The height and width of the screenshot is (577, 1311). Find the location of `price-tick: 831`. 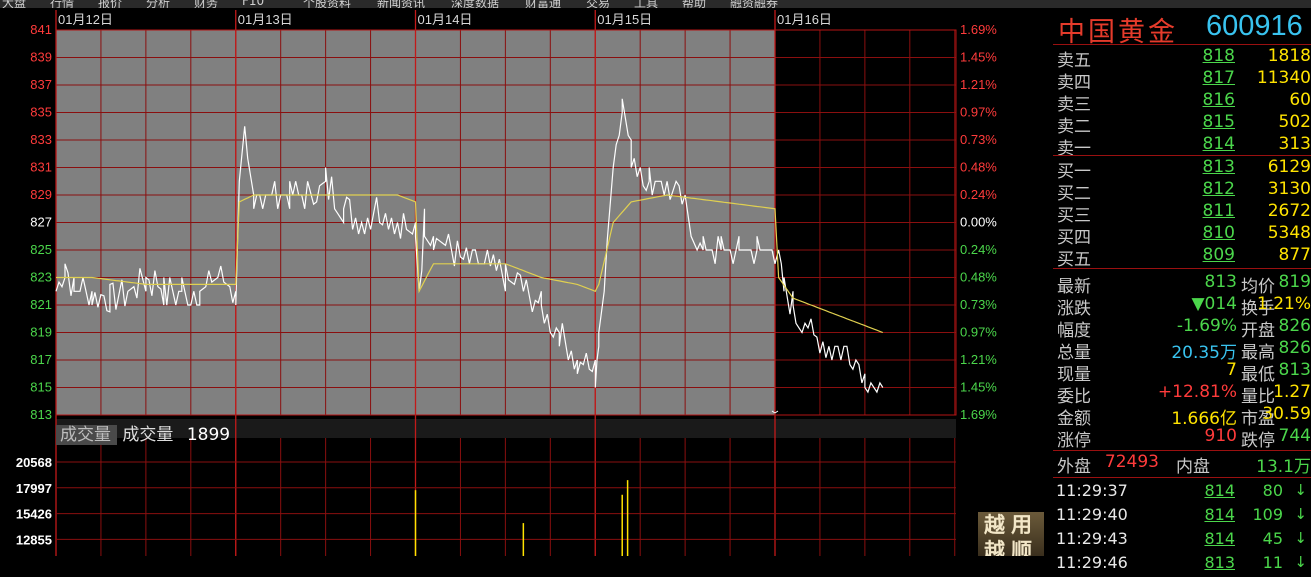

price-tick: 831 is located at coordinates (41, 167).